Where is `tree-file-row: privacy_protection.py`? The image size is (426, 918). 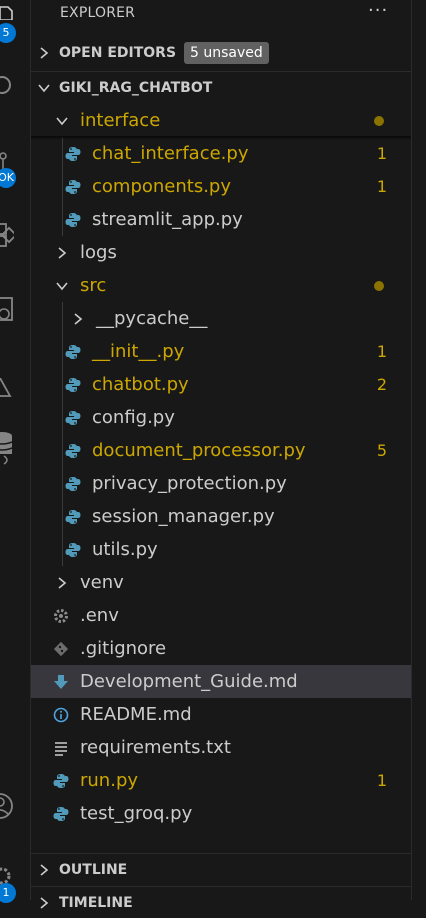 tree-file-row: privacy_protection.py is located at coordinates (221, 483).